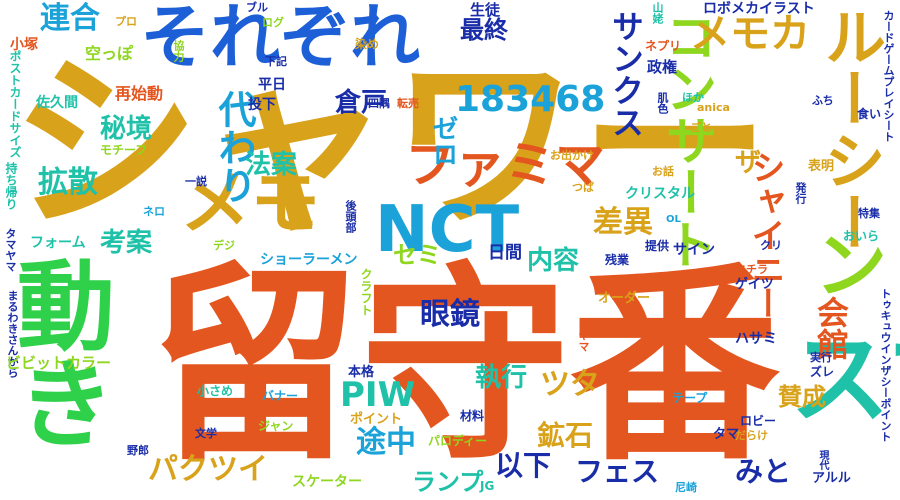 The height and width of the screenshot is (500, 900). What do you see at coordinates (583, 341) in the screenshot?
I see `cloud-word: ヤマ` at bounding box center [583, 341].